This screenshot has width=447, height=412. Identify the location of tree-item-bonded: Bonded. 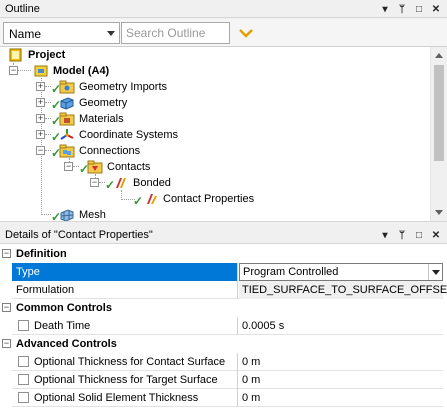
(142, 183).